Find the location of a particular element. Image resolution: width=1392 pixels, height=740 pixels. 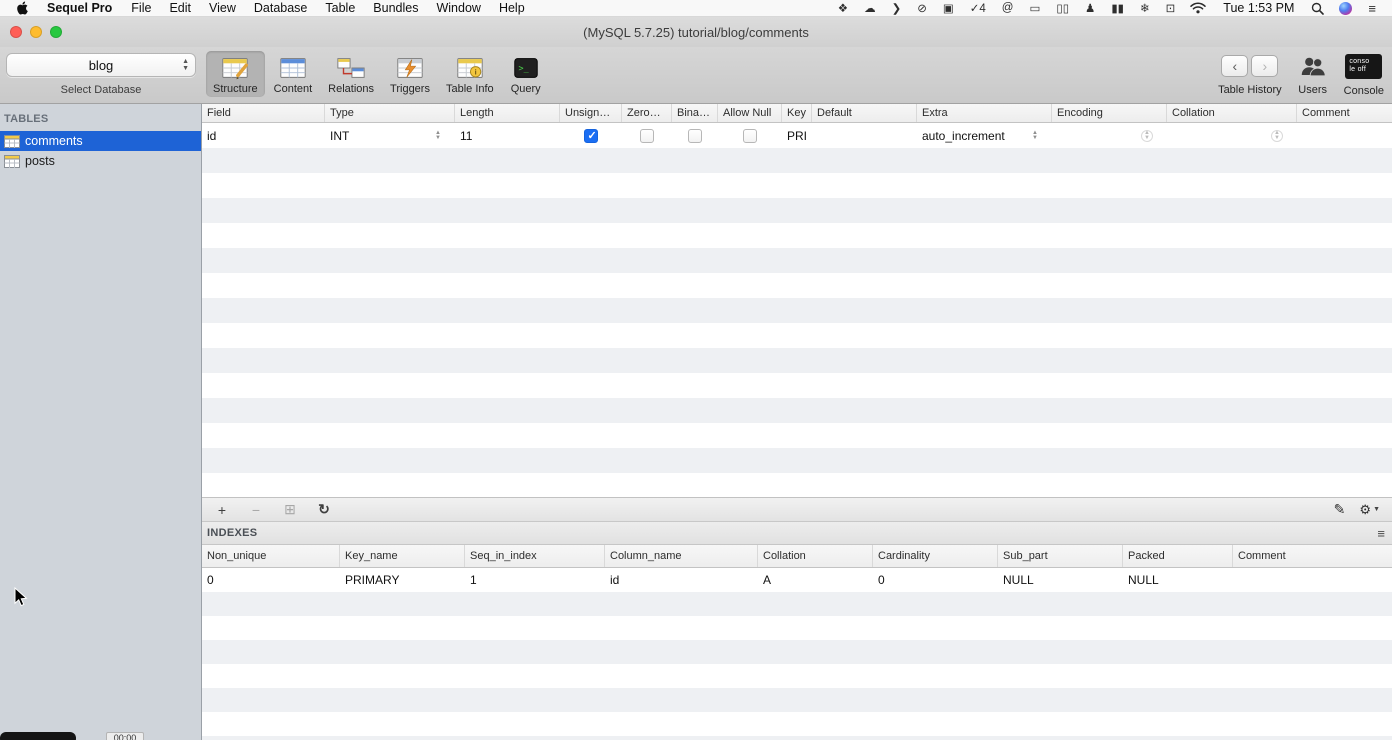

do-not-disturb-icon: ⊘ is located at coordinates (922, 8).